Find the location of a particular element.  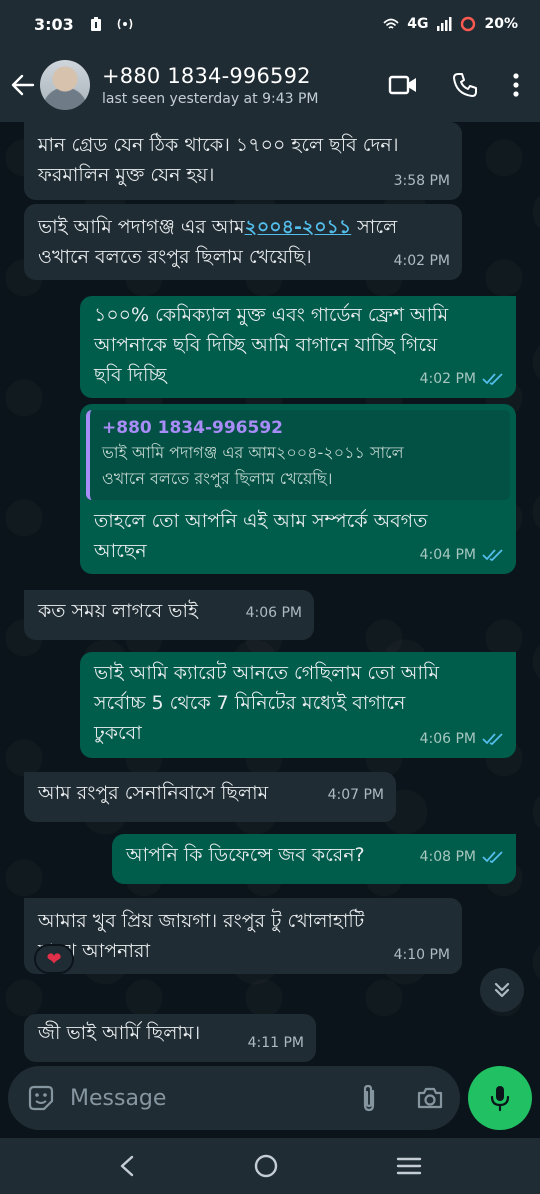

message-input-container: Message is located at coordinates (234, 1098).